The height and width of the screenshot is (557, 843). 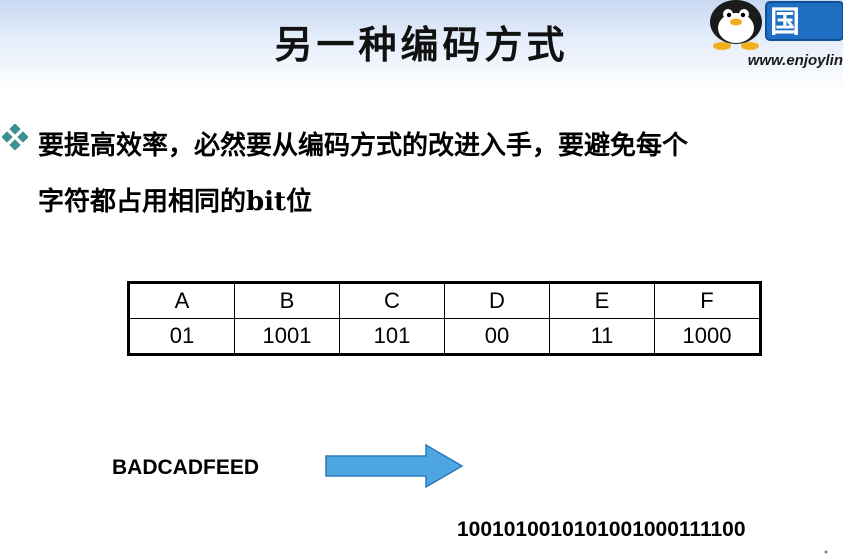 What do you see at coordinates (175, 202) in the screenshot?
I see `bullet-text-line-2: 字符都占用相同的bit位` at bounding box center [175, 202].